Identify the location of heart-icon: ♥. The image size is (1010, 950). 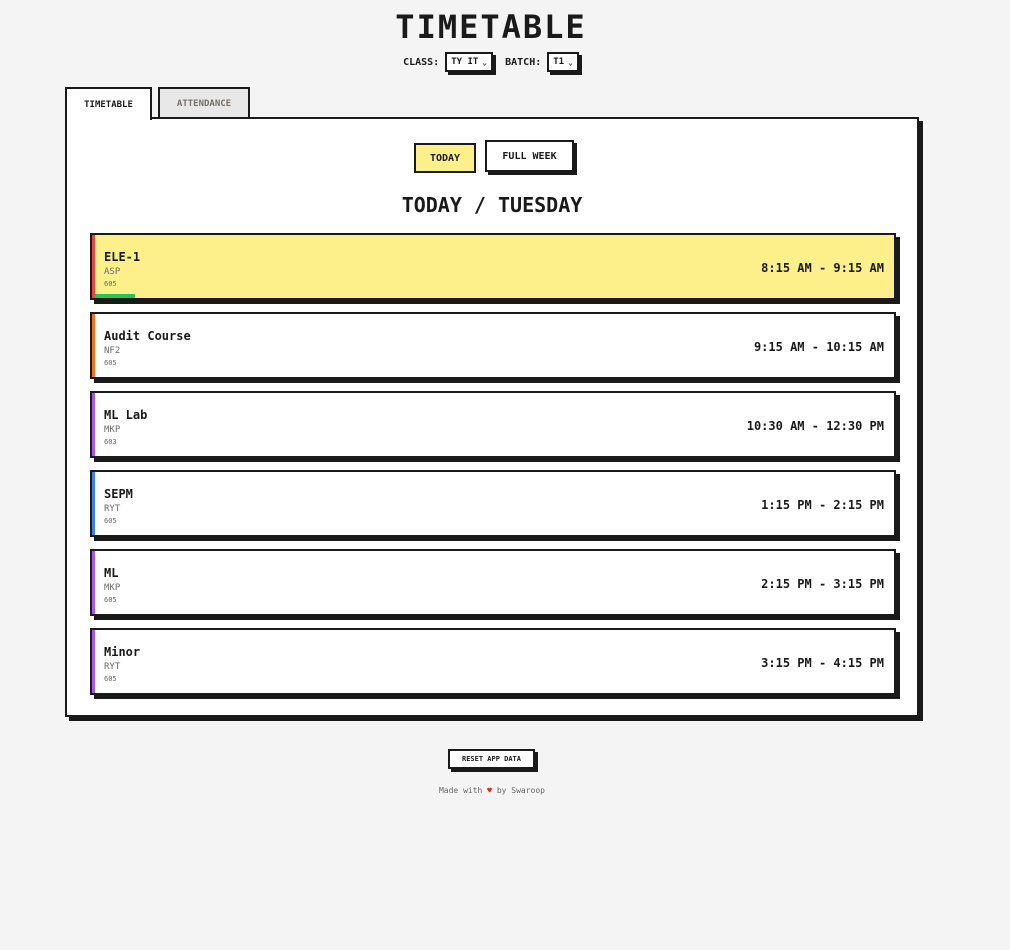
(489, 790).